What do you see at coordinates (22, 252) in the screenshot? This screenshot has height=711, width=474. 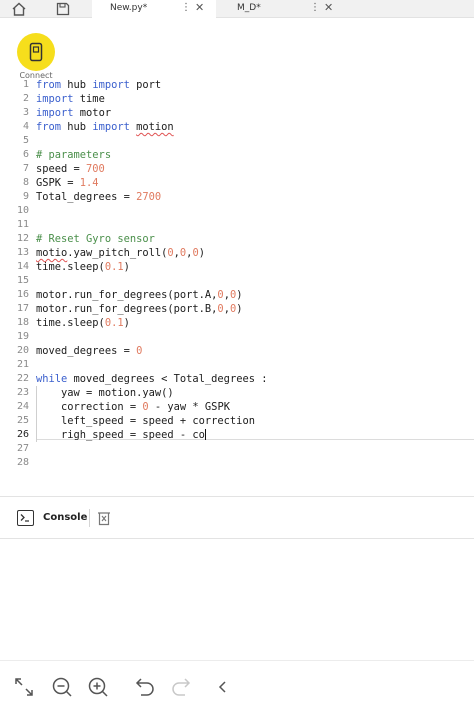 I see `line-number: 13` at bounding box center [22, 252].